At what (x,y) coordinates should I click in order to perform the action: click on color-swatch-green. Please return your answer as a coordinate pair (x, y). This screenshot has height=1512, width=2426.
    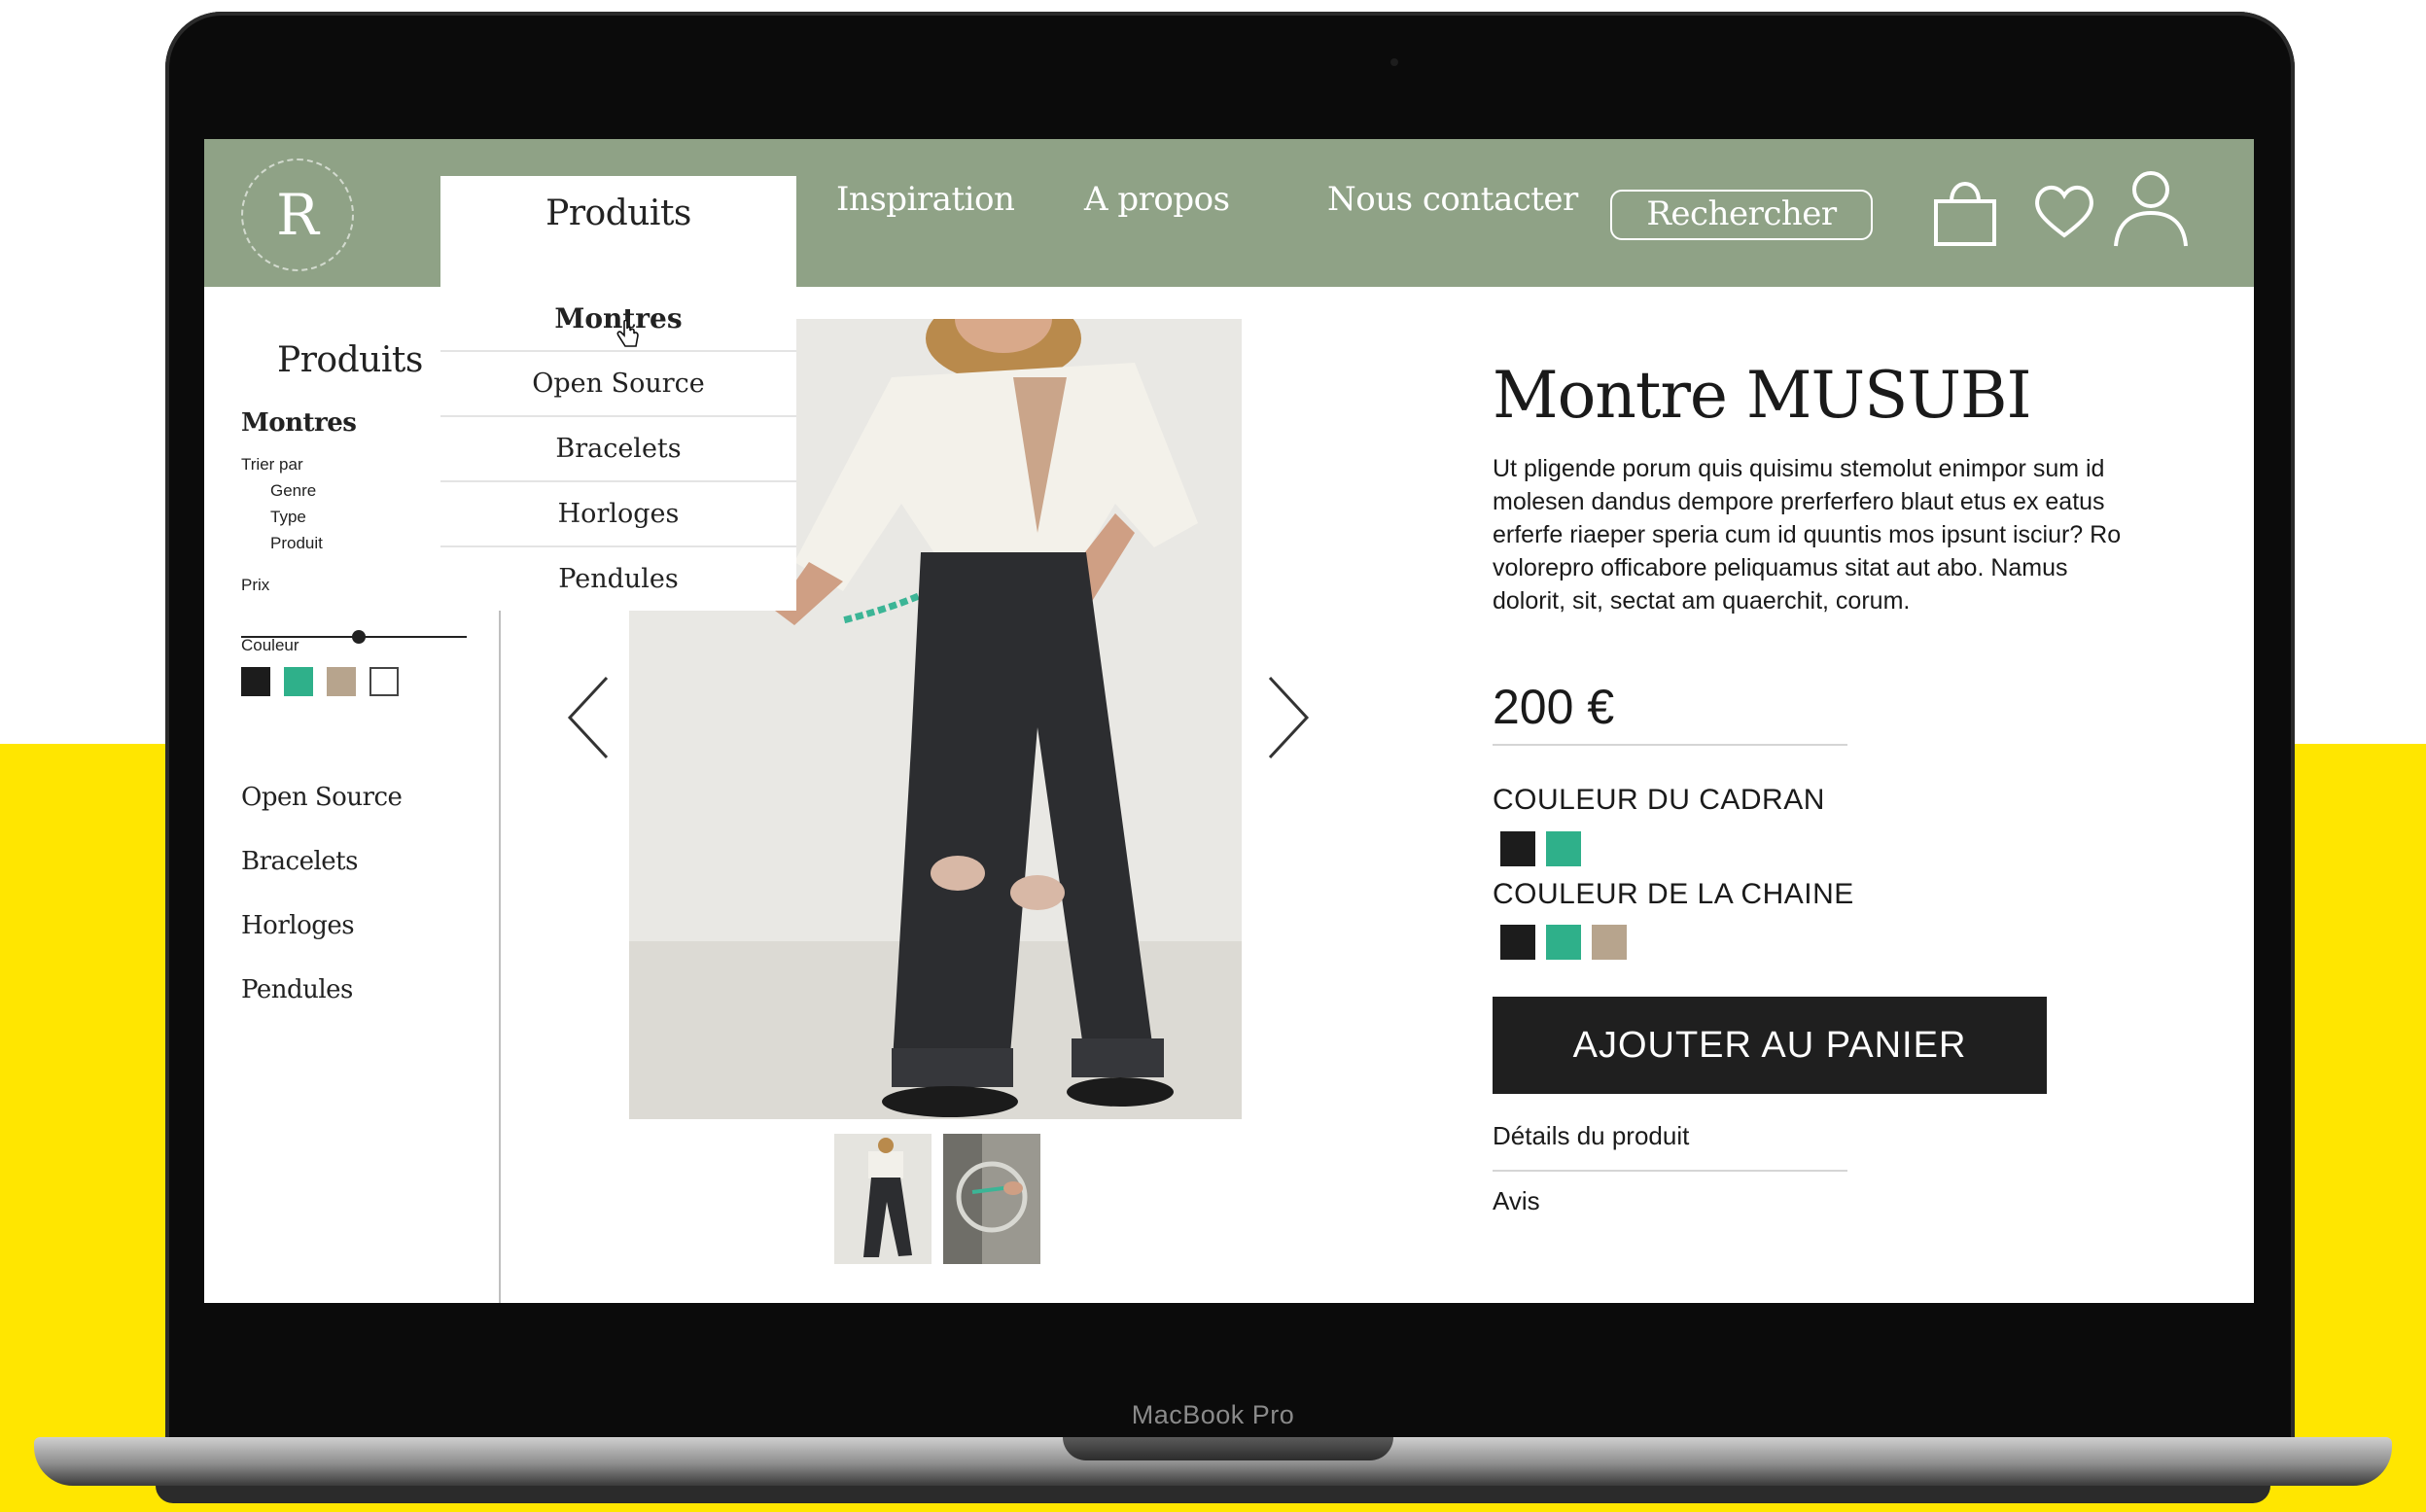
    Looking at the image, I should click on (298, 681).